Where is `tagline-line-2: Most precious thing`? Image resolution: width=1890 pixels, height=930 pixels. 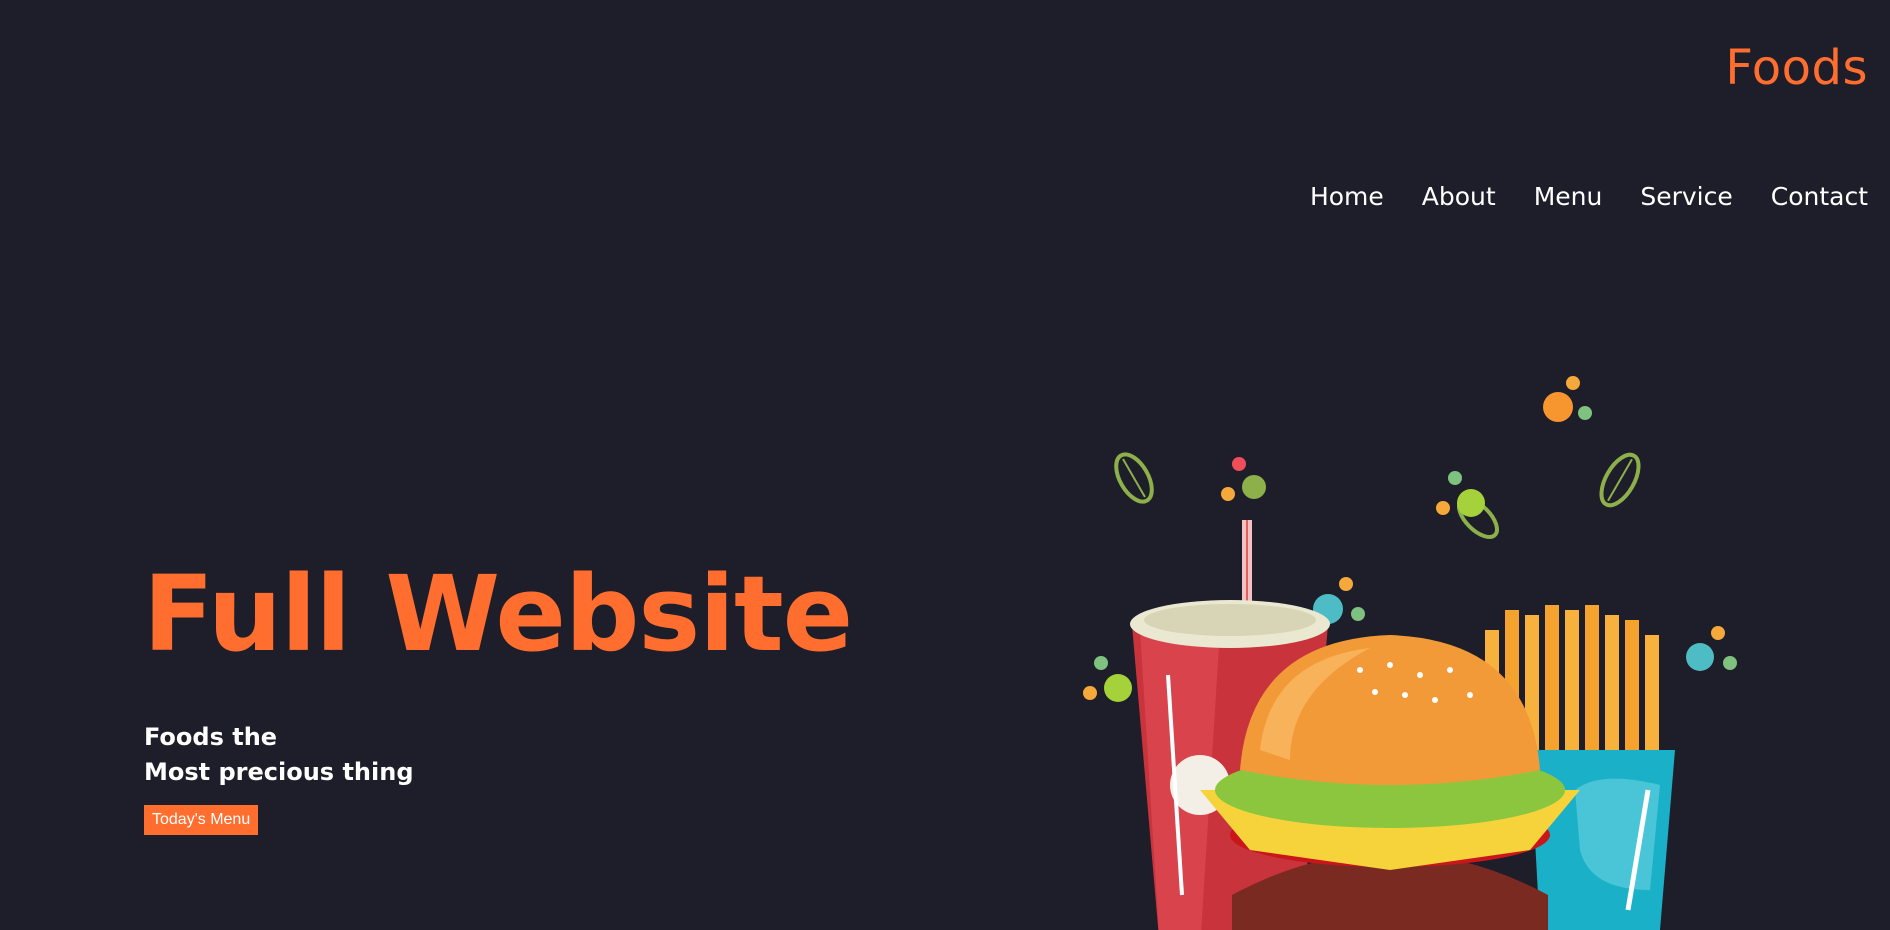 tagline-line-2: Most precious thing is located at coordinates (279, 772).